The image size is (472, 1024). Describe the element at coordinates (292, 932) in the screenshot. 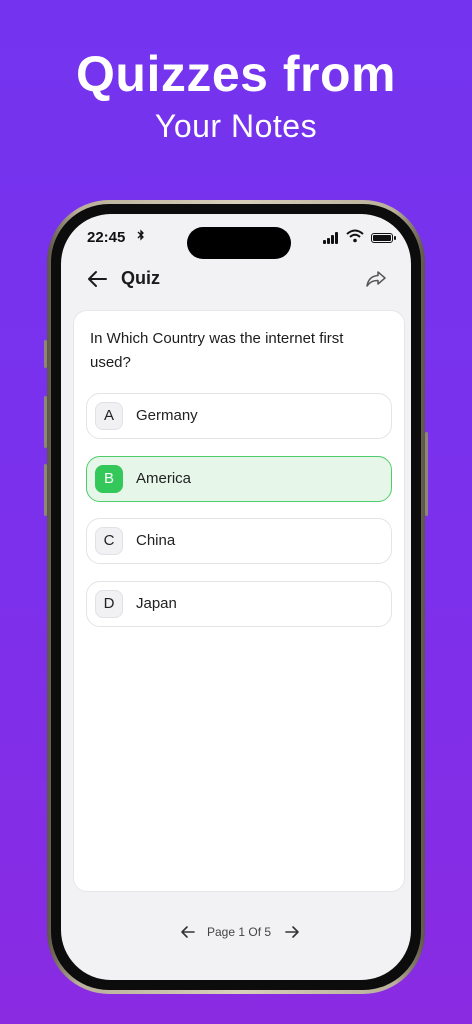

I see `next-page-icon` at that location.